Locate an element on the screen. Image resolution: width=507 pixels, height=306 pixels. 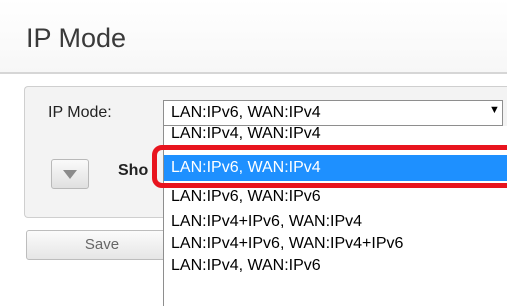
show-label: Sho is located at coordinates (133, 171).